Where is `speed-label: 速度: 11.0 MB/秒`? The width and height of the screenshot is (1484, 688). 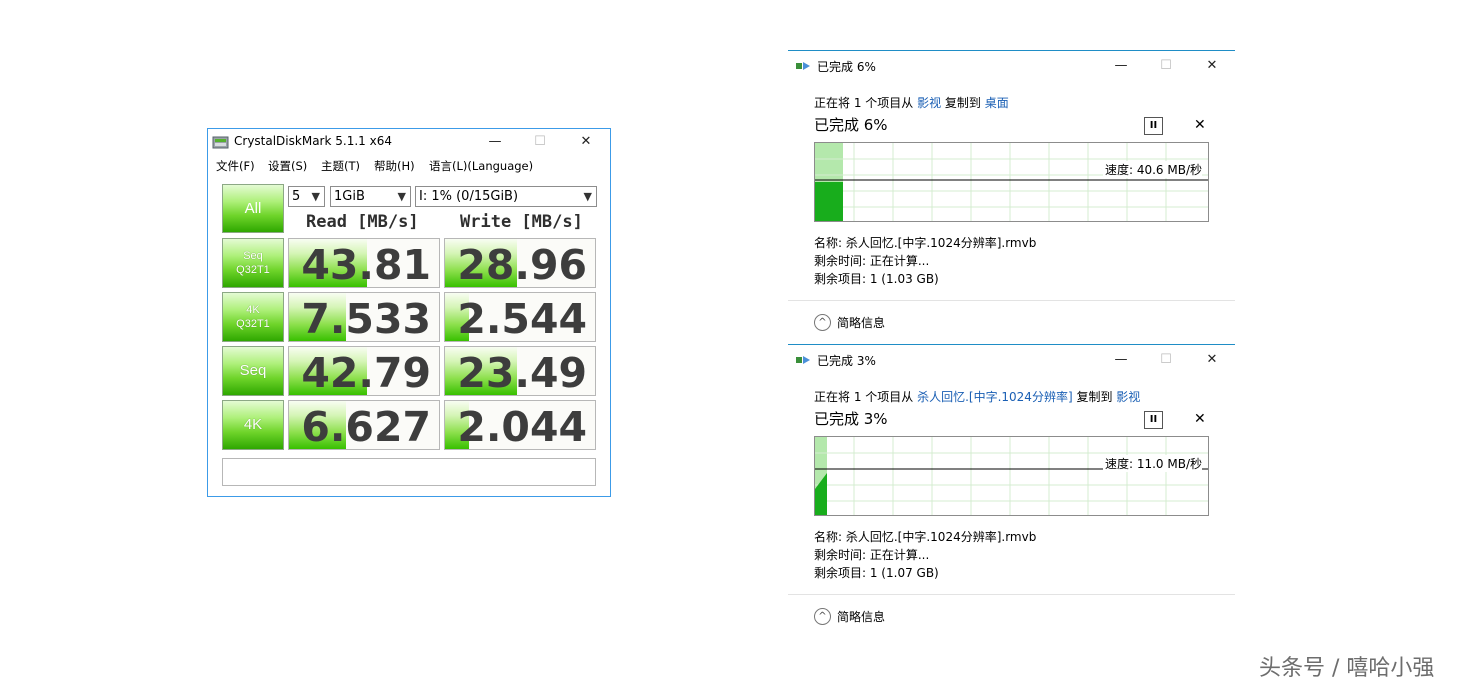 speed-label: 速度: 11.0 MB/秒 is located at coordinates (1152, 463).